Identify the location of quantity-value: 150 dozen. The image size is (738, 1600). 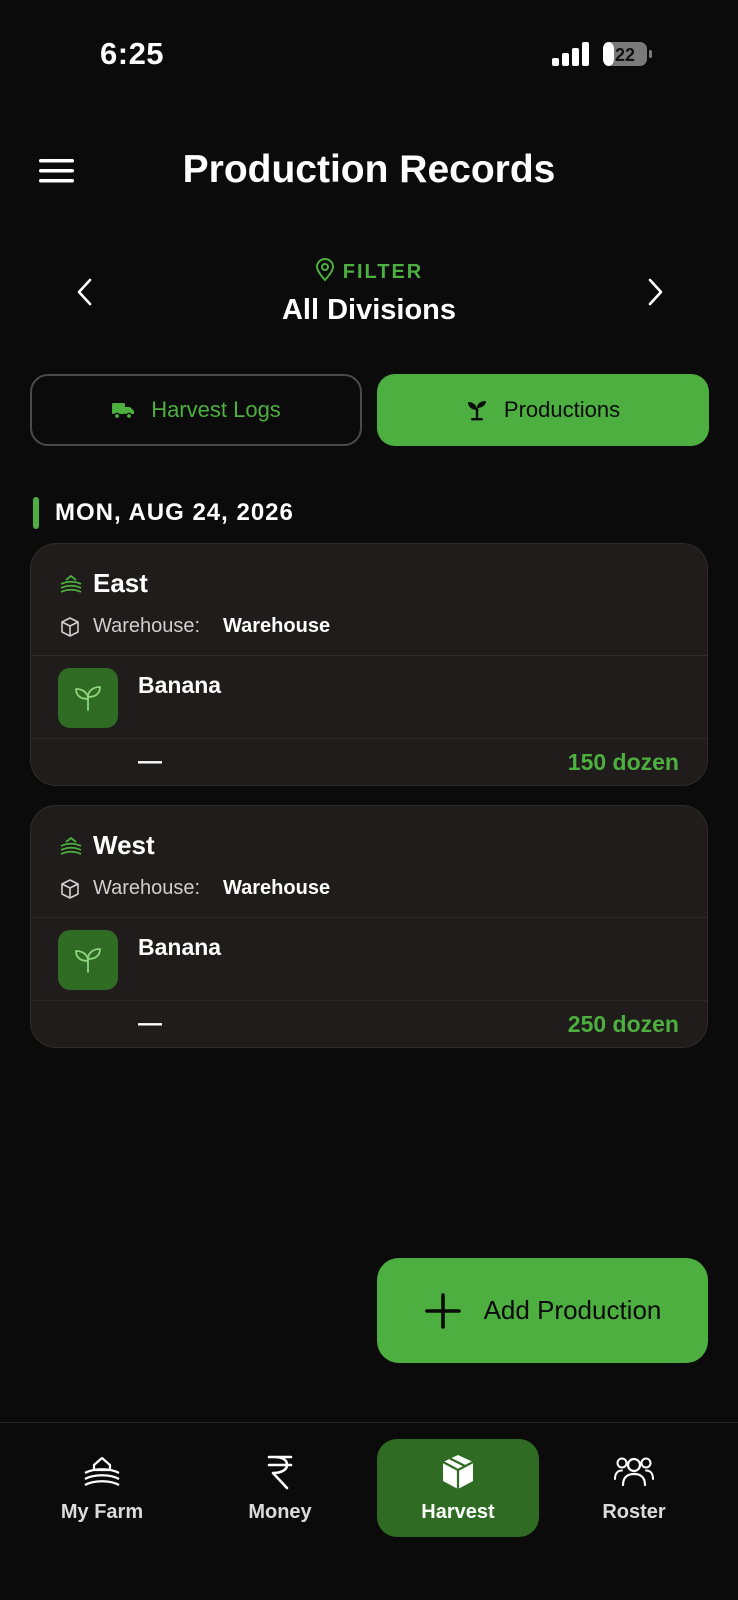
(623, 762).